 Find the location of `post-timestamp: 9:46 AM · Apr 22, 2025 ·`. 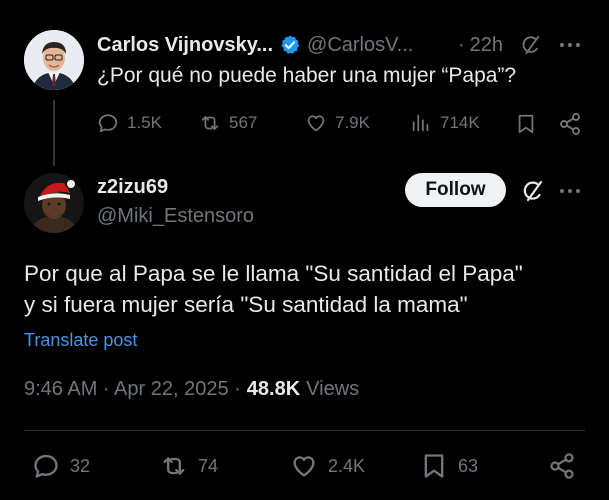

post-timestamp: 9:46 AM · Apr 22, 2025 · is located at coordinates (132, 389).